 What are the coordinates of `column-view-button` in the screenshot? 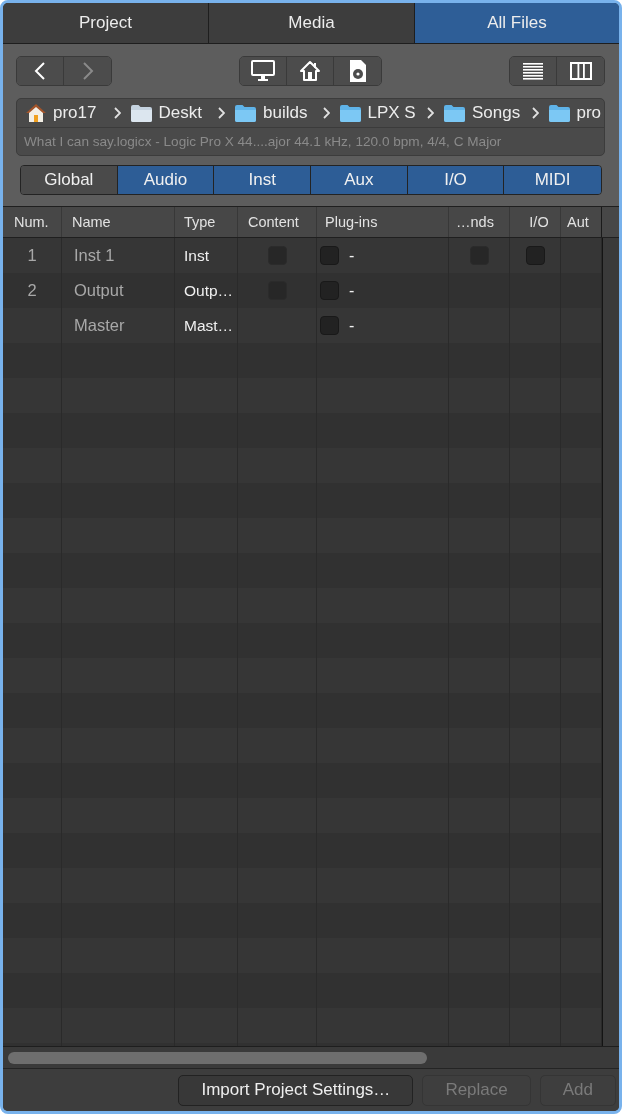 It's located at (580, 71).